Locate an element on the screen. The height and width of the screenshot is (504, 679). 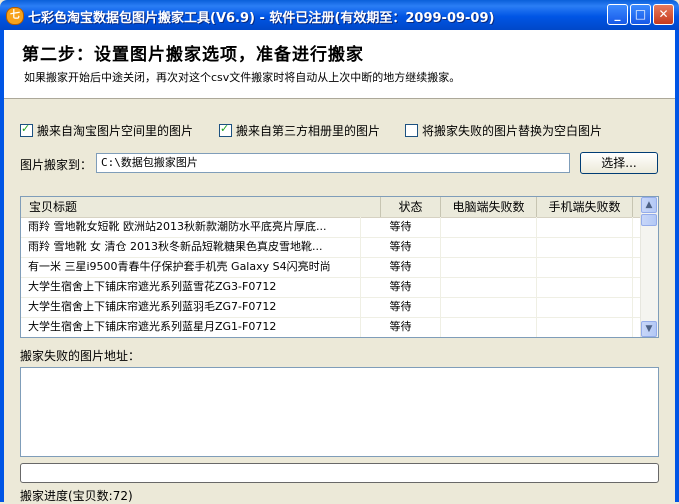
option-third-party-album: 搬来自第三方相册里的图片 is located at coordinates (299, 130).